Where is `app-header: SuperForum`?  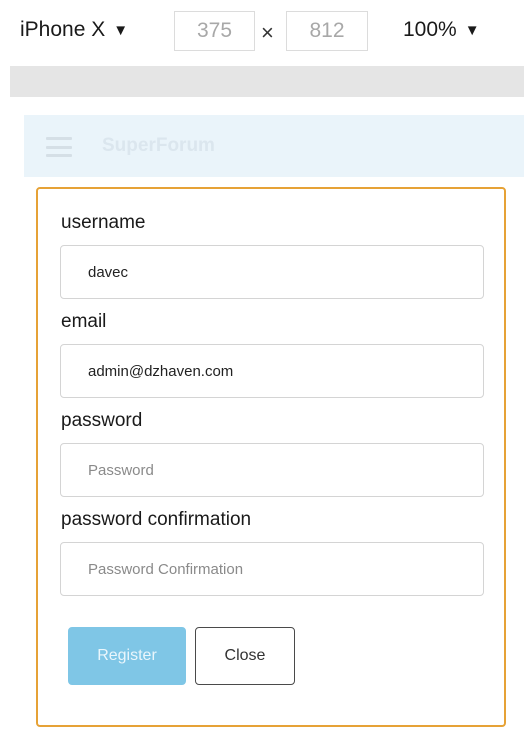 app-header: SuperForum is located at coordinates (274, 146).